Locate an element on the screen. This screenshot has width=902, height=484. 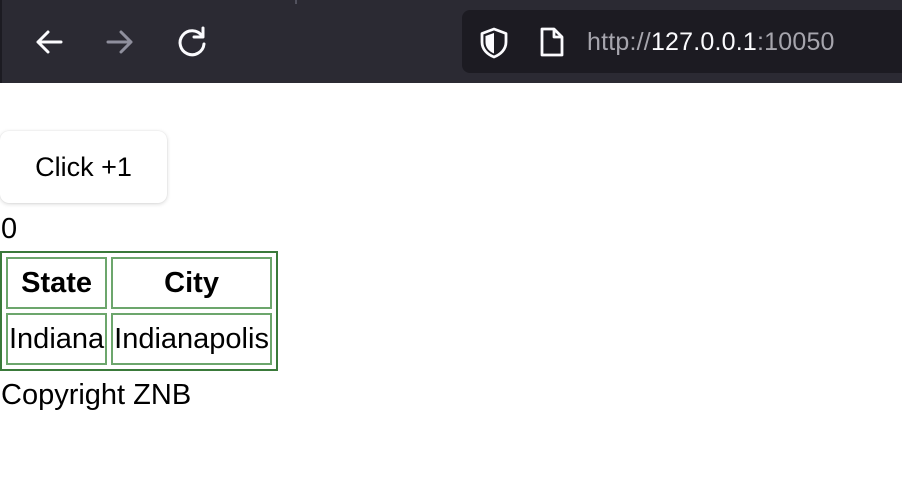
arrow-left-icon is located at coordinates (49, 42).